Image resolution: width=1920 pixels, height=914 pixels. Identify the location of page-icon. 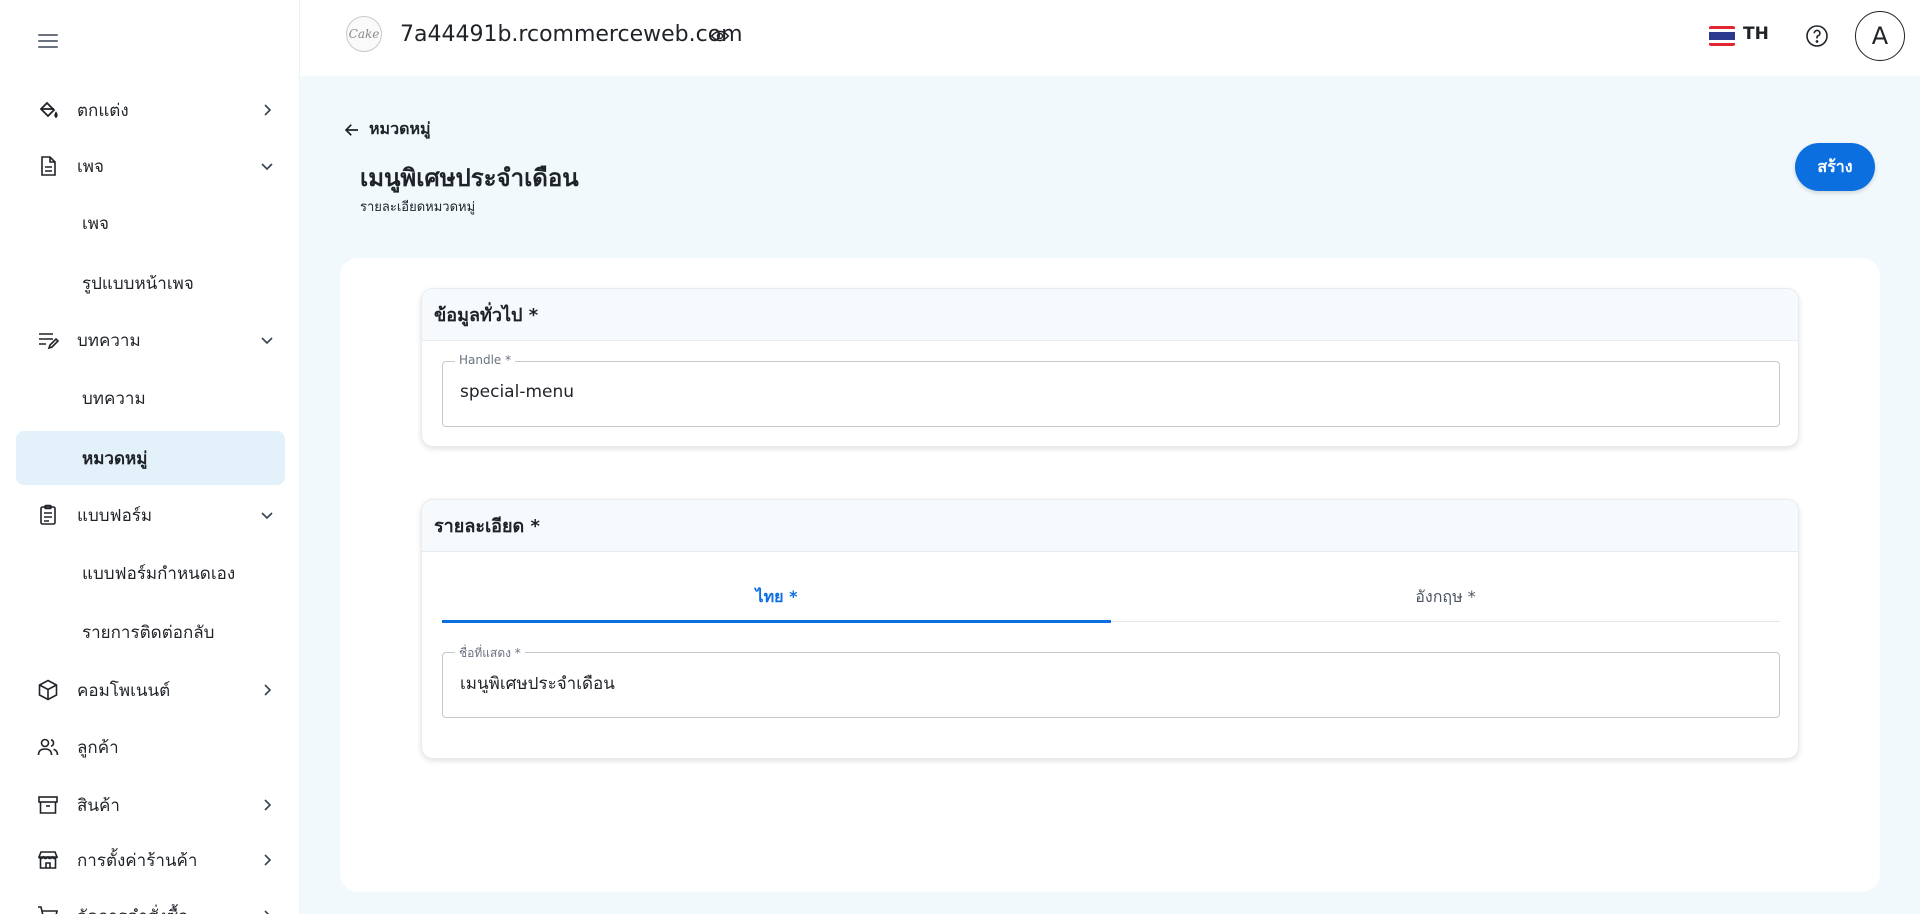
(48, 166).